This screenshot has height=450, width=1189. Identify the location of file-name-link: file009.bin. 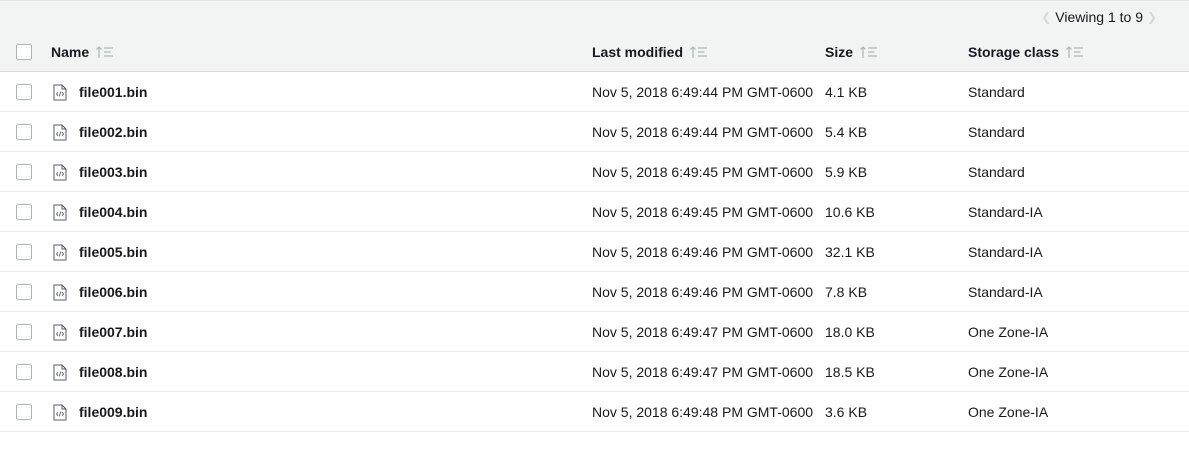
(113, 412).